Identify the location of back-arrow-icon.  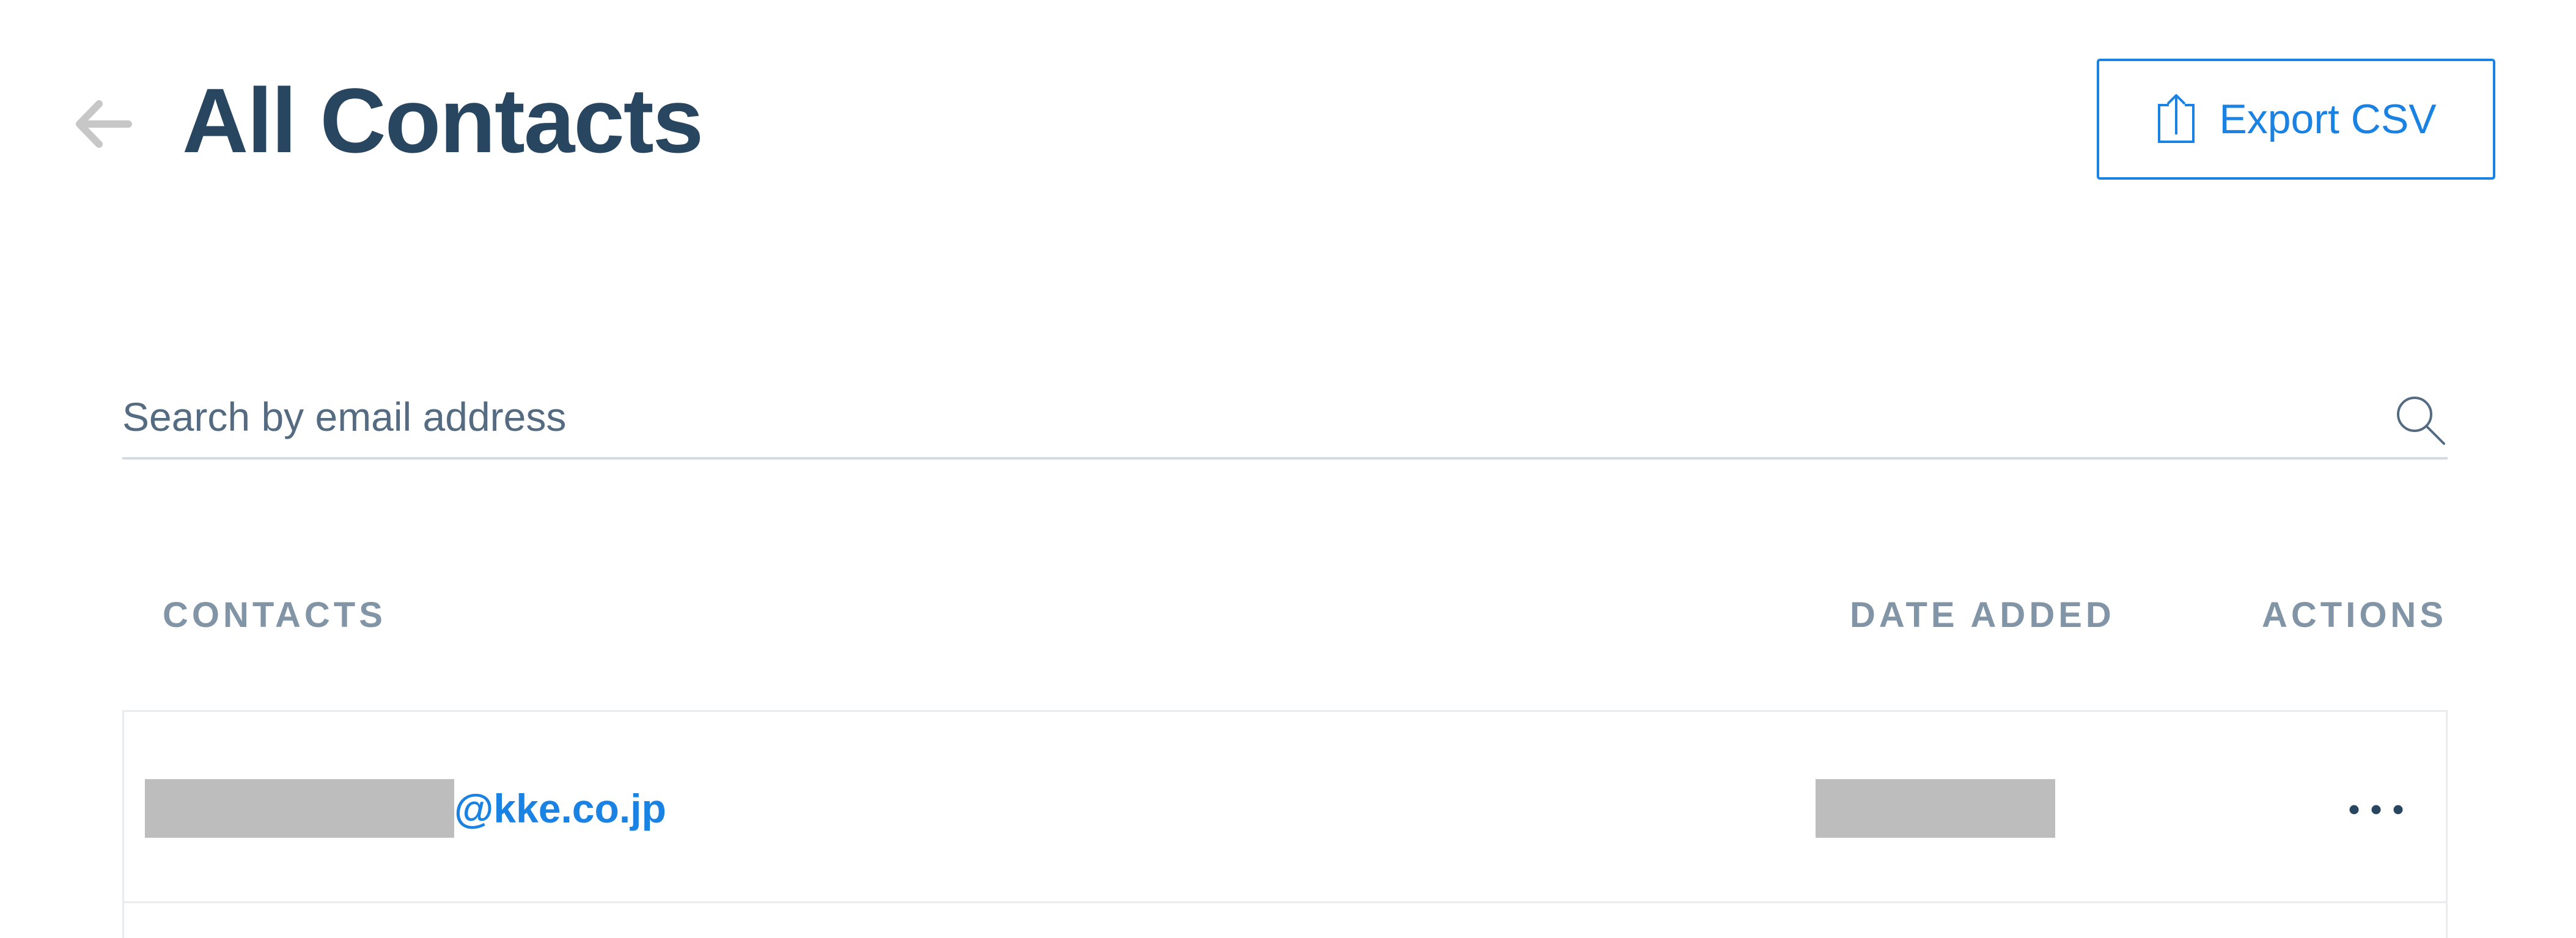
(103, 124).